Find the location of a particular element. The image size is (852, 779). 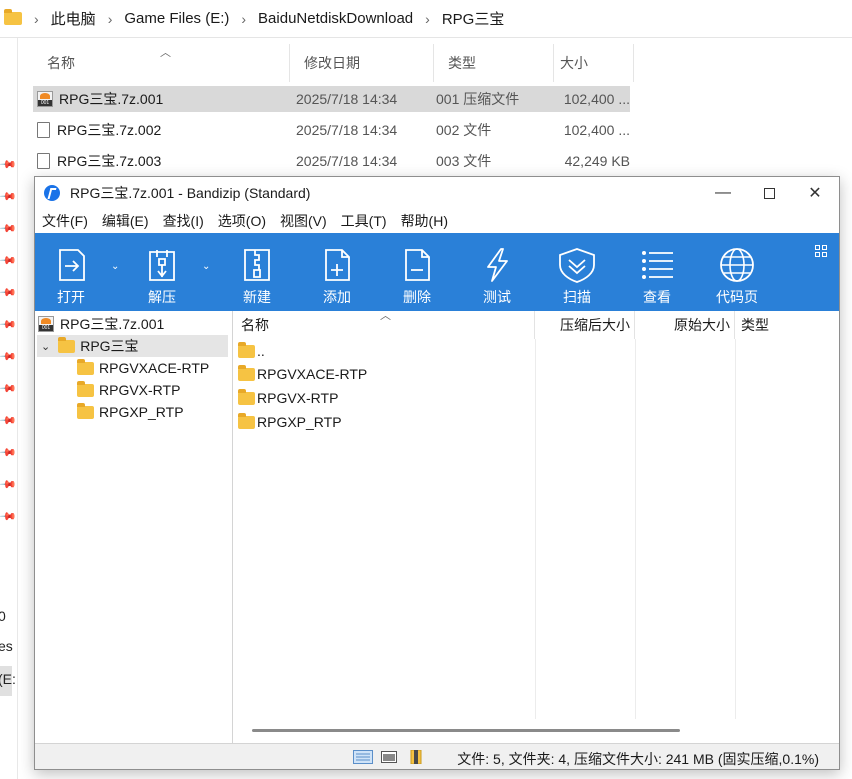

test-button: 测试 is located at coordinates (497, 272).